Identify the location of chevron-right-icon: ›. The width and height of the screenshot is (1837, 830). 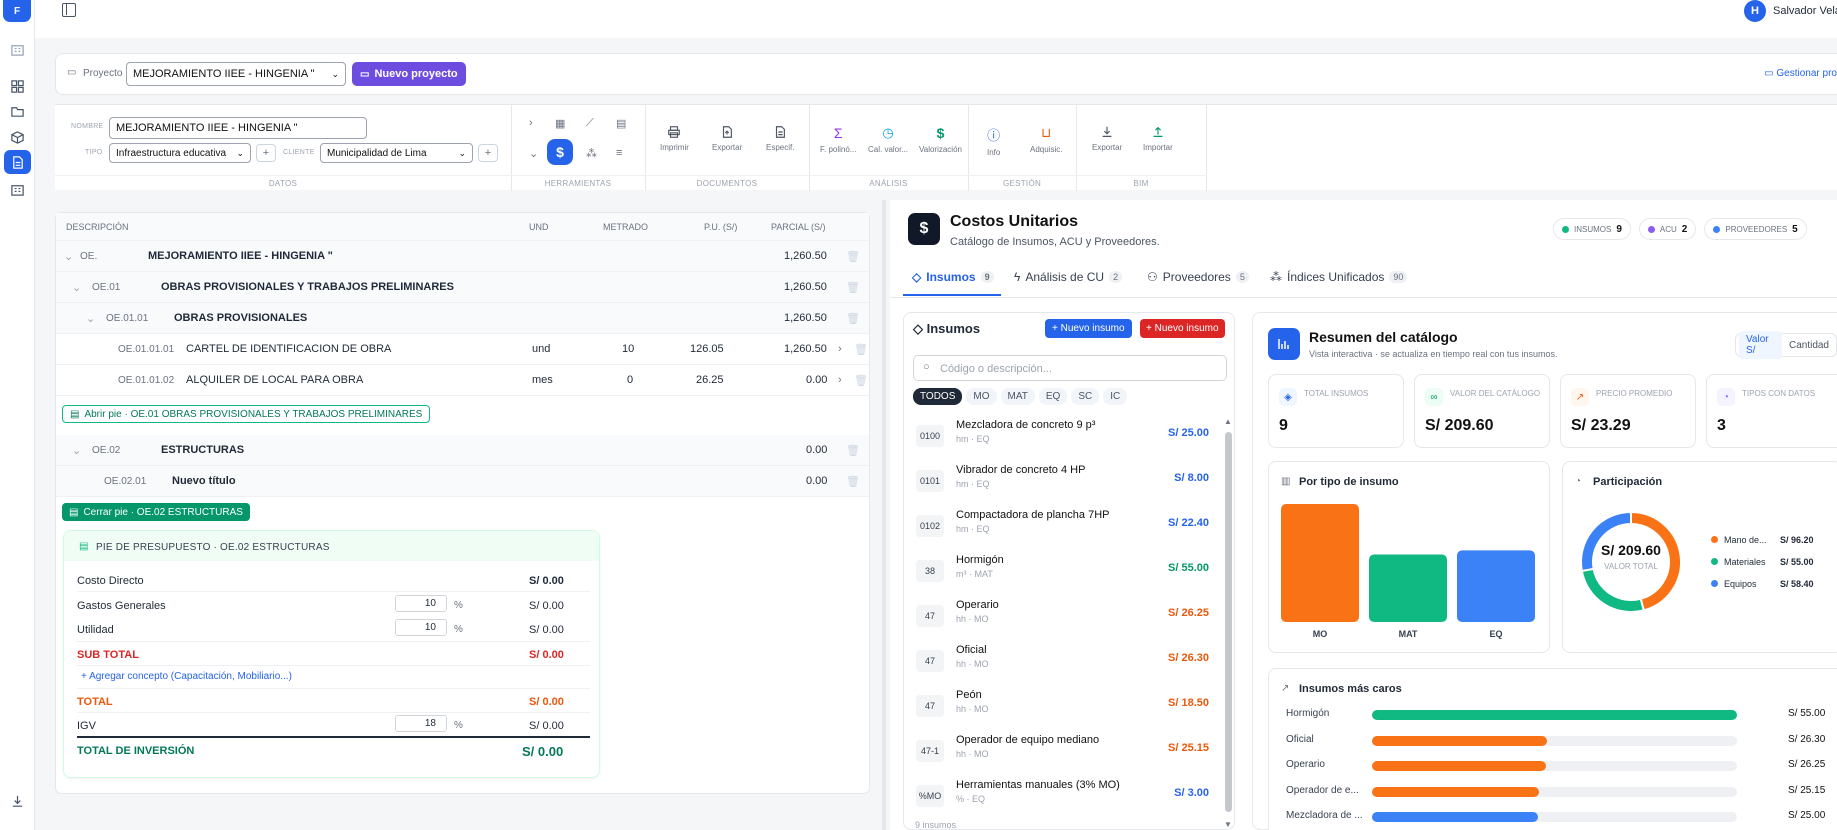
(531, 123).